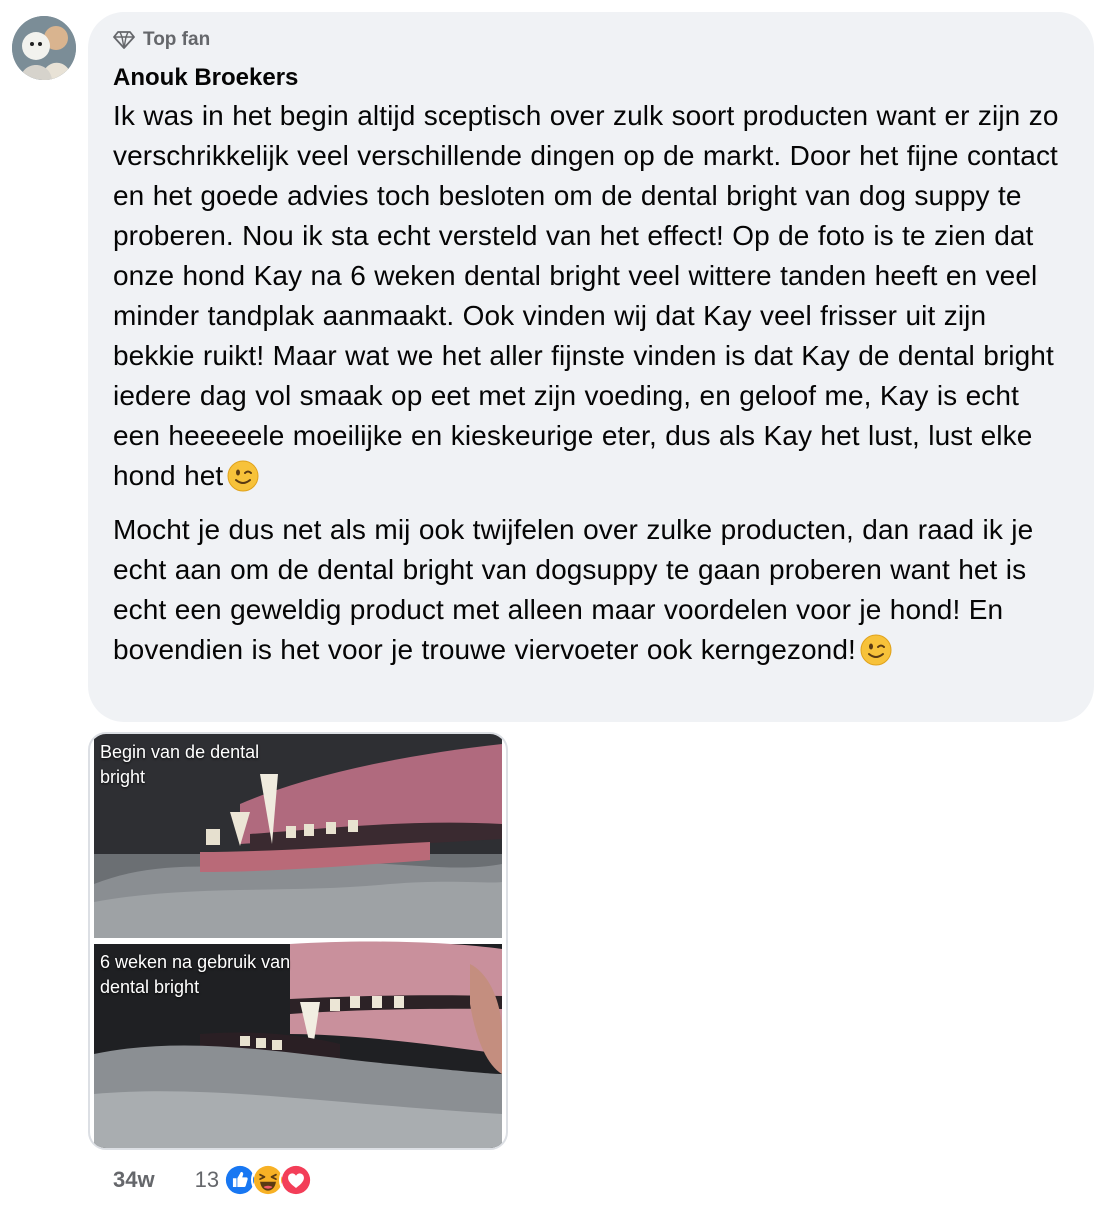 The width and height of the screenshot is (1118, 1220). Describe the element at coordinates (179, 765) in the screenshot. I see `caption-before: Begin van de dental bright` at that location.